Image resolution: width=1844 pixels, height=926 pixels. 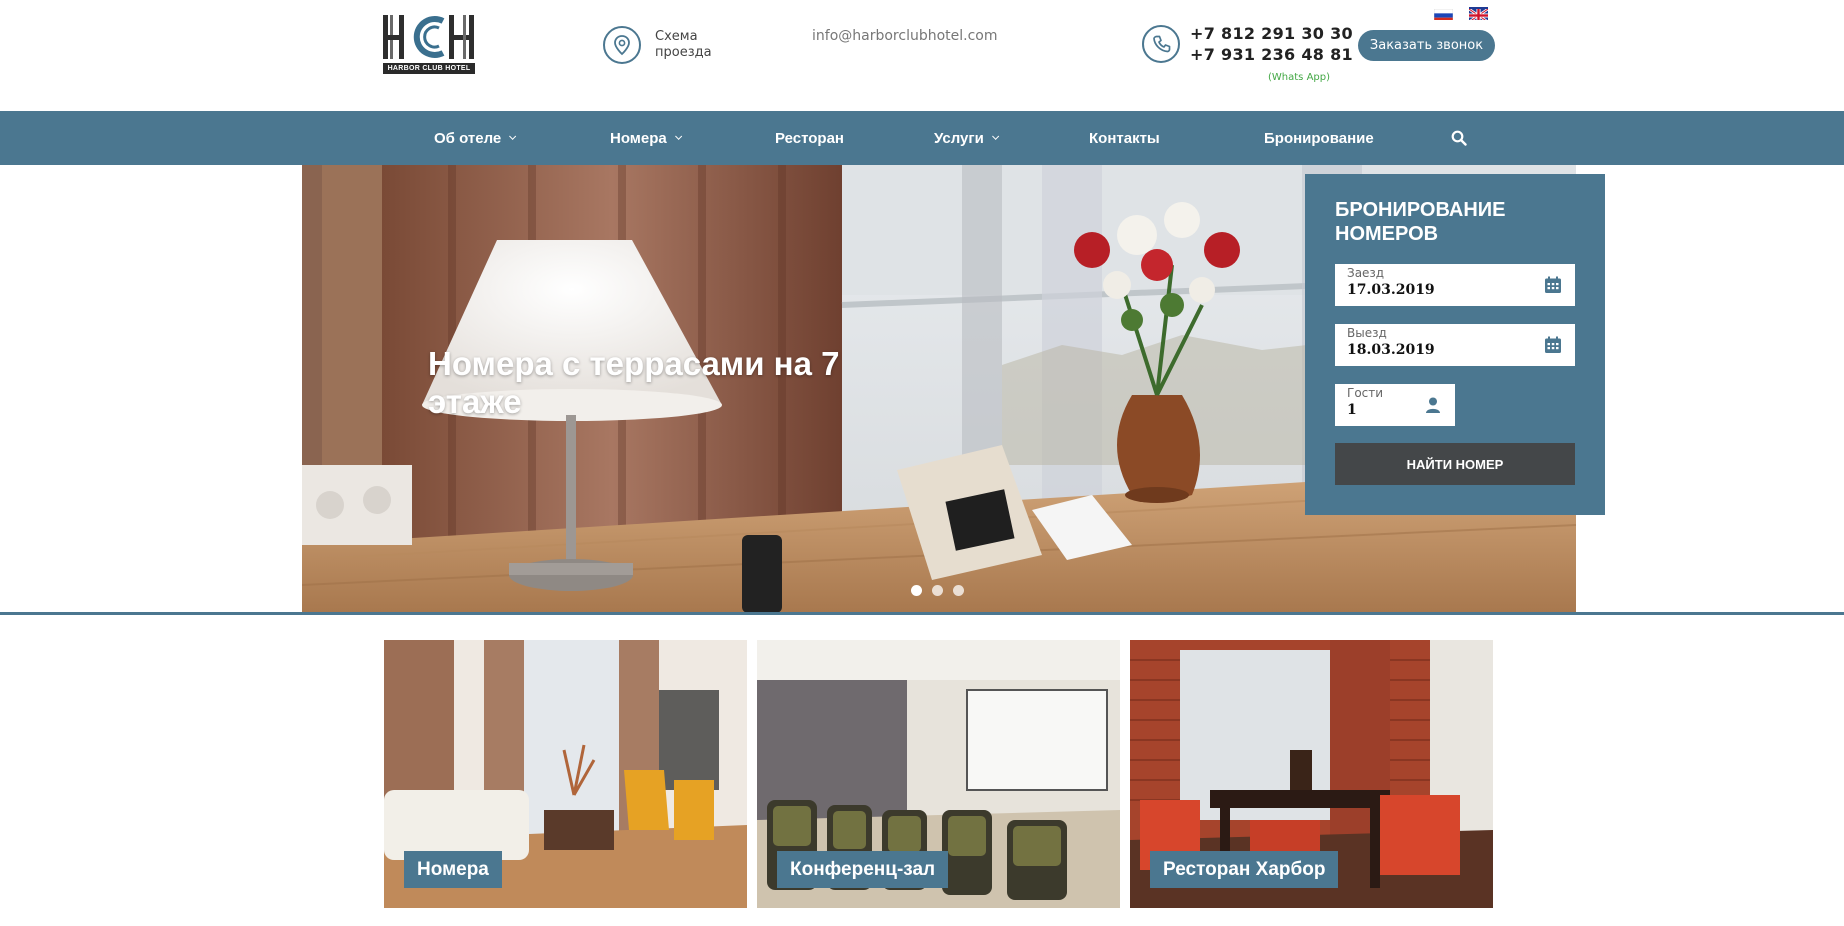 What do you see at coordinates (1367, 333) in the screenshot?
I see `checkout-label: Выезд` at bounding box center [1367, 333].